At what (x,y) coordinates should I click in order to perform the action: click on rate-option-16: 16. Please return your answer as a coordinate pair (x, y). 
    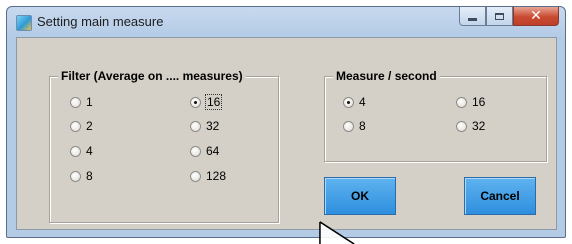
    Looking at the image, I should click on (470, 102).